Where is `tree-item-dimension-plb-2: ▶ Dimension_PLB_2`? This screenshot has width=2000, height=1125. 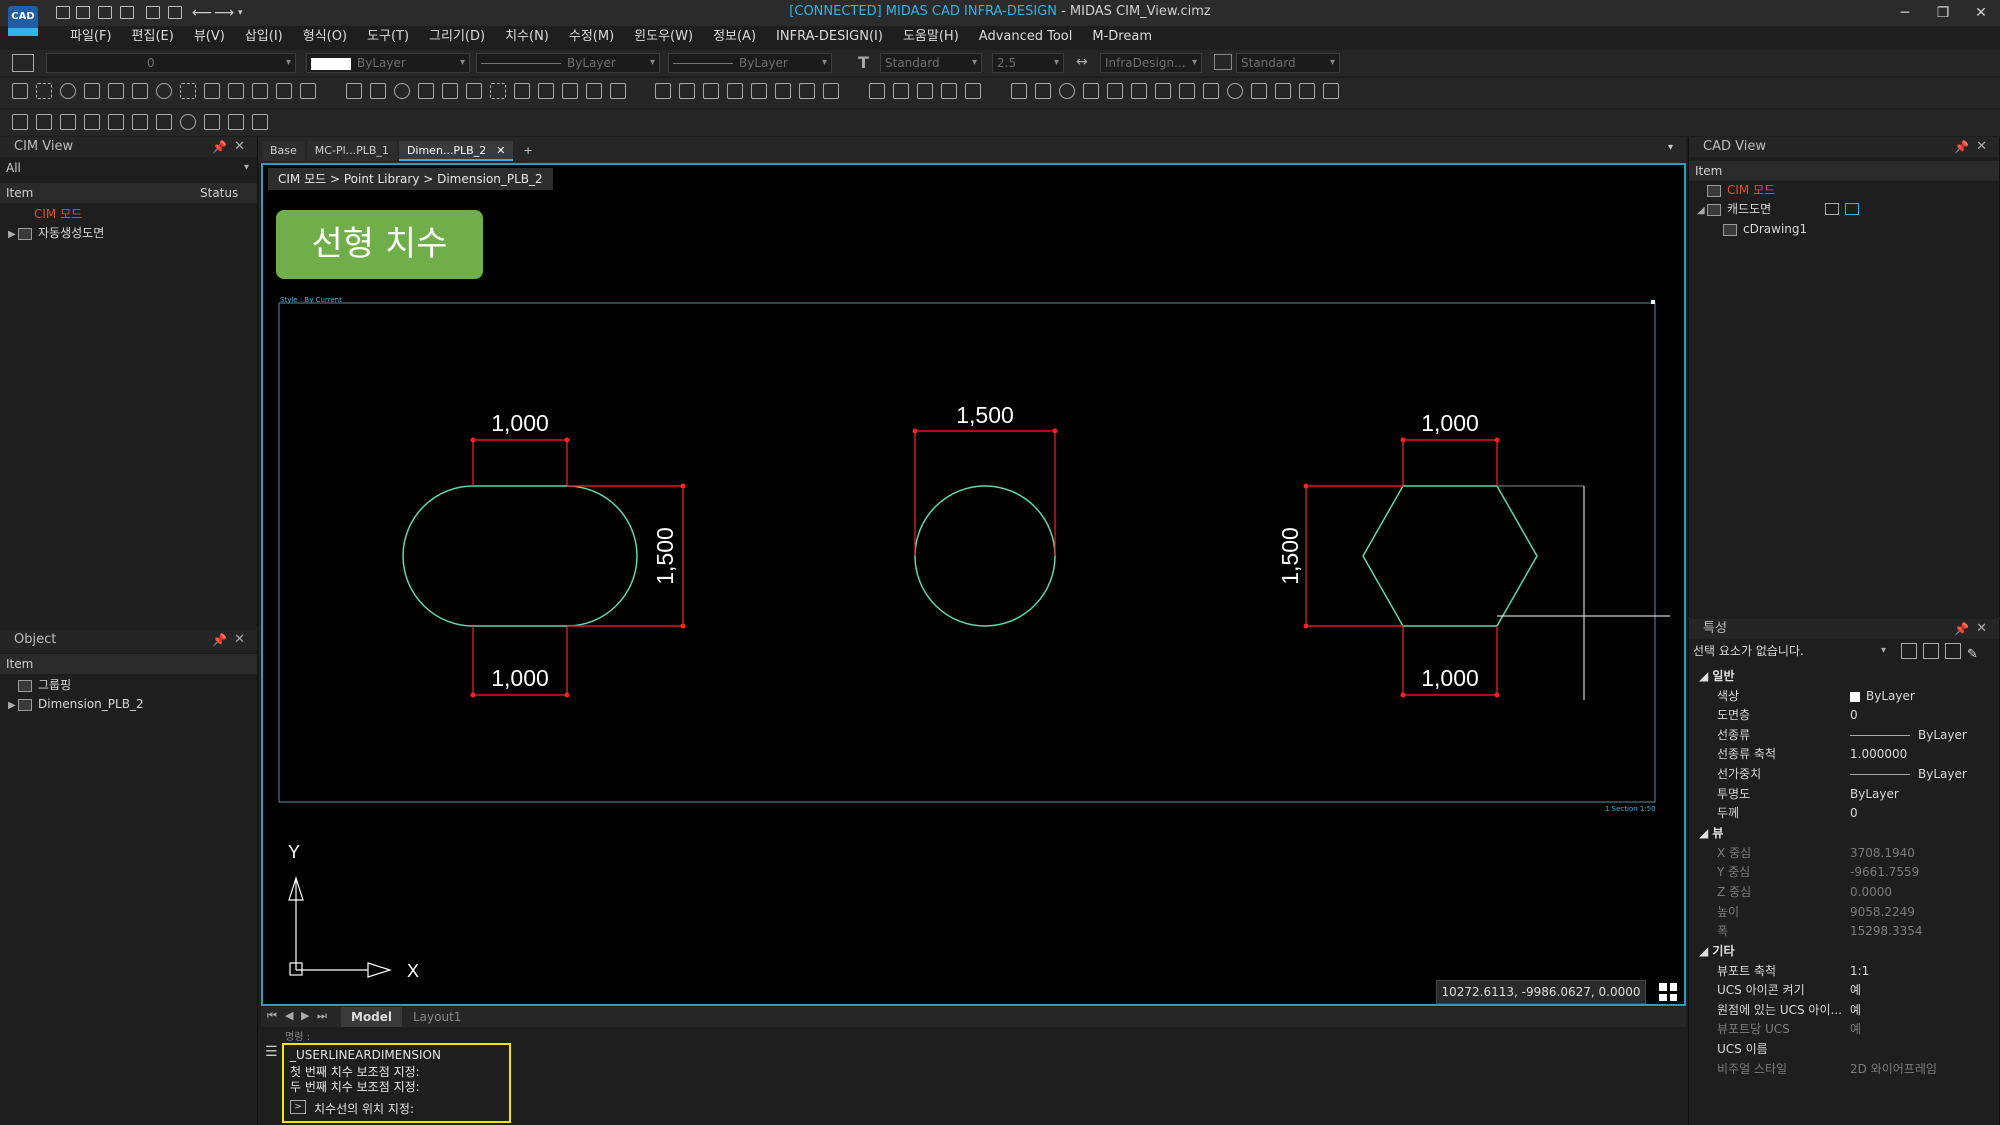 tree-item-dimension-plb-2: ▶ Dimension_PLB_2 is located at coordinates (132, 705).